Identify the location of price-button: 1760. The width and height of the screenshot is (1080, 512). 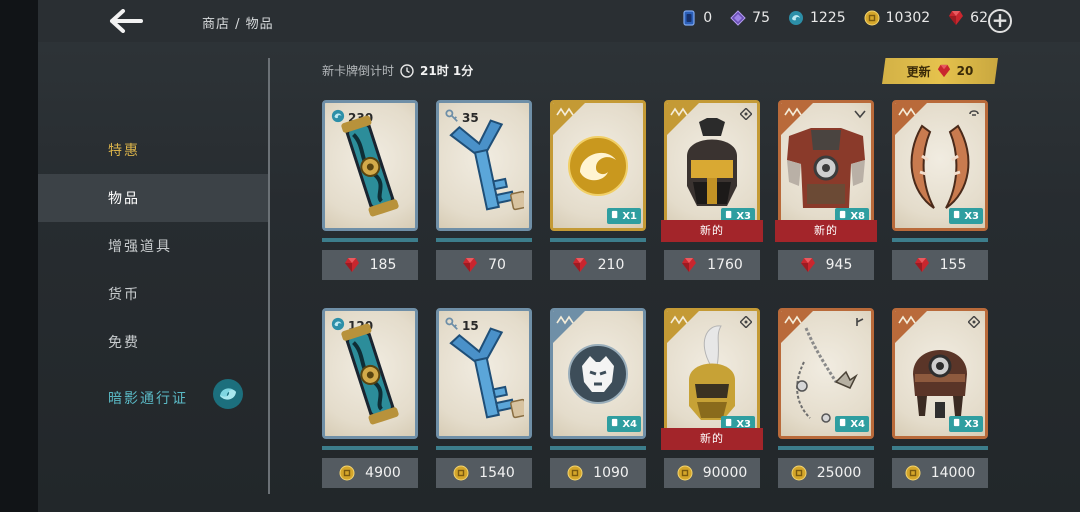
(712, 265).